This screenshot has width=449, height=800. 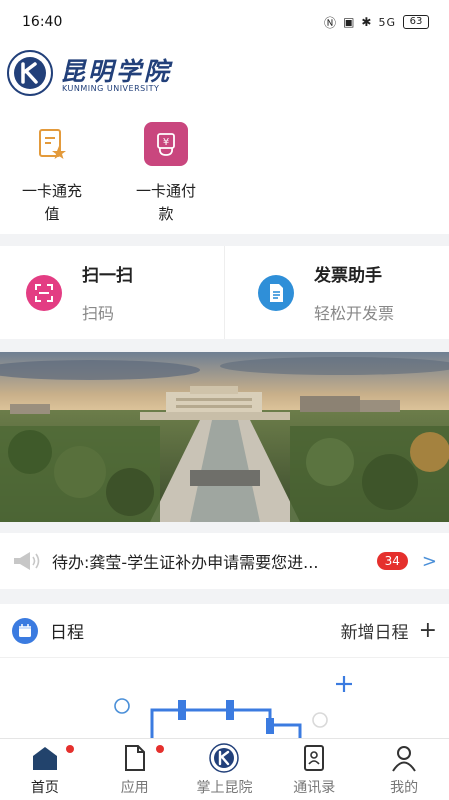 What do you see at coordinates (429, 561) in the screenshot?
I see `chevron-right-icon: >` at bounding box center [429, 561].